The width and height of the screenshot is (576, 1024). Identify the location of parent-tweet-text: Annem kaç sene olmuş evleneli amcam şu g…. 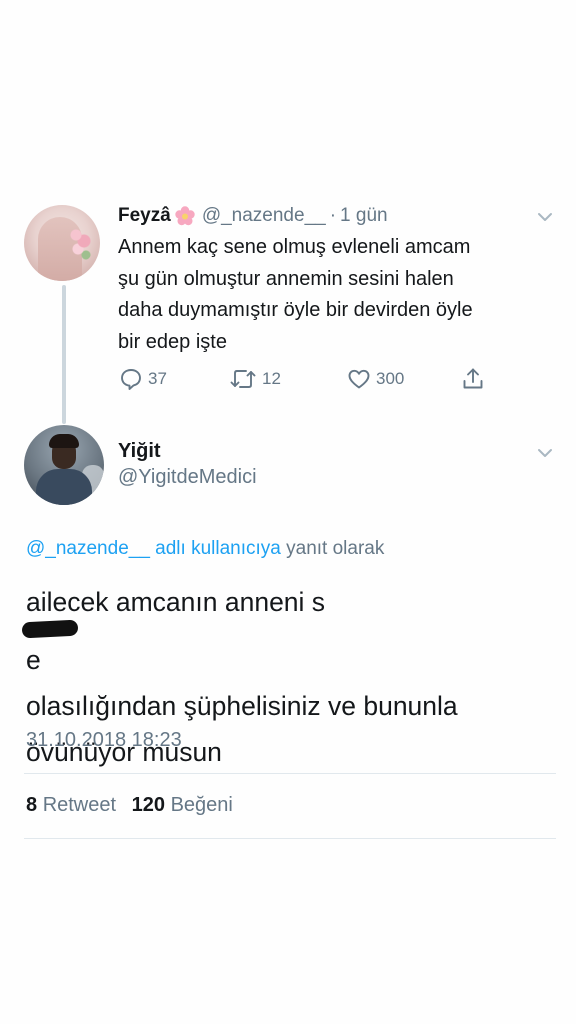
(333, 295).